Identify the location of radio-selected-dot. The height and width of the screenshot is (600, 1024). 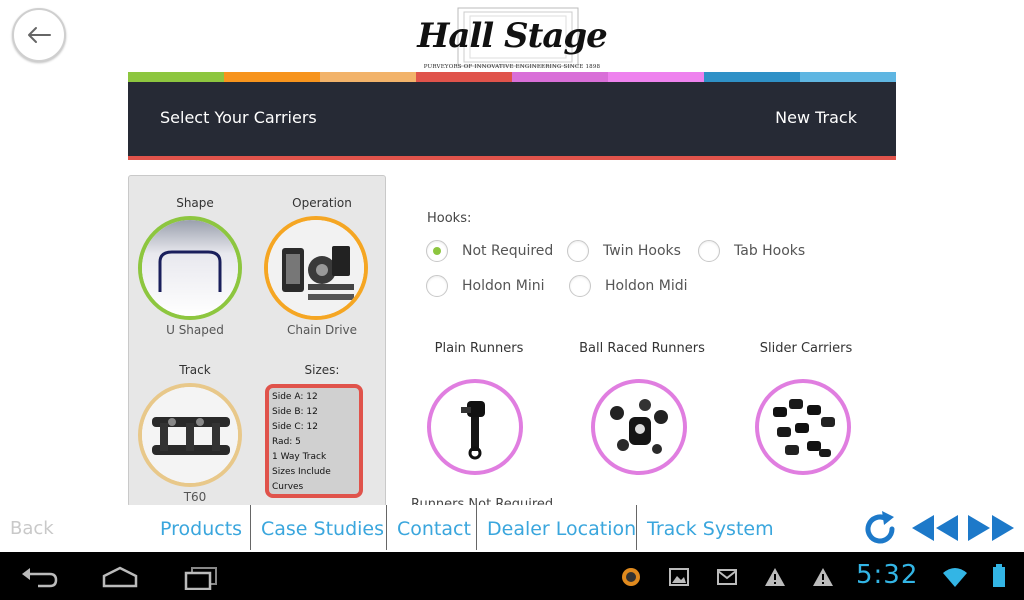
(437, 251).